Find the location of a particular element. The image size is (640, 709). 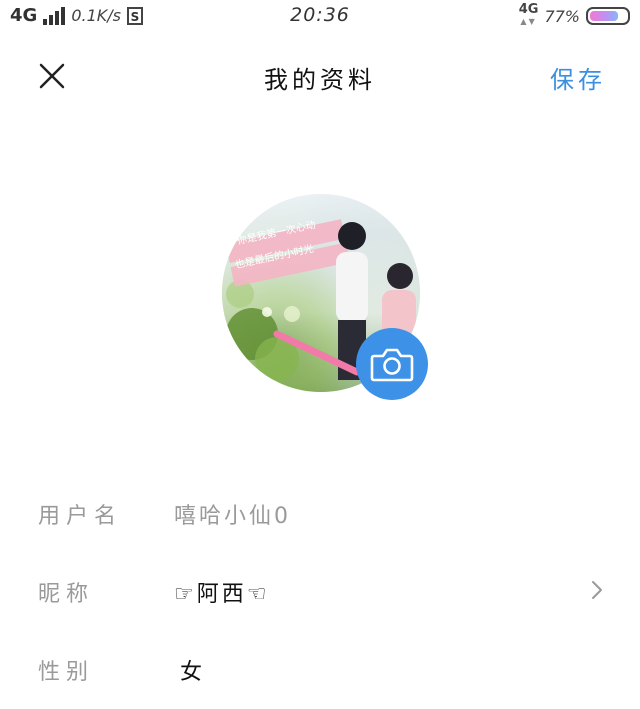

gender-row: 性别 女 is located at coordinates (320, 672).